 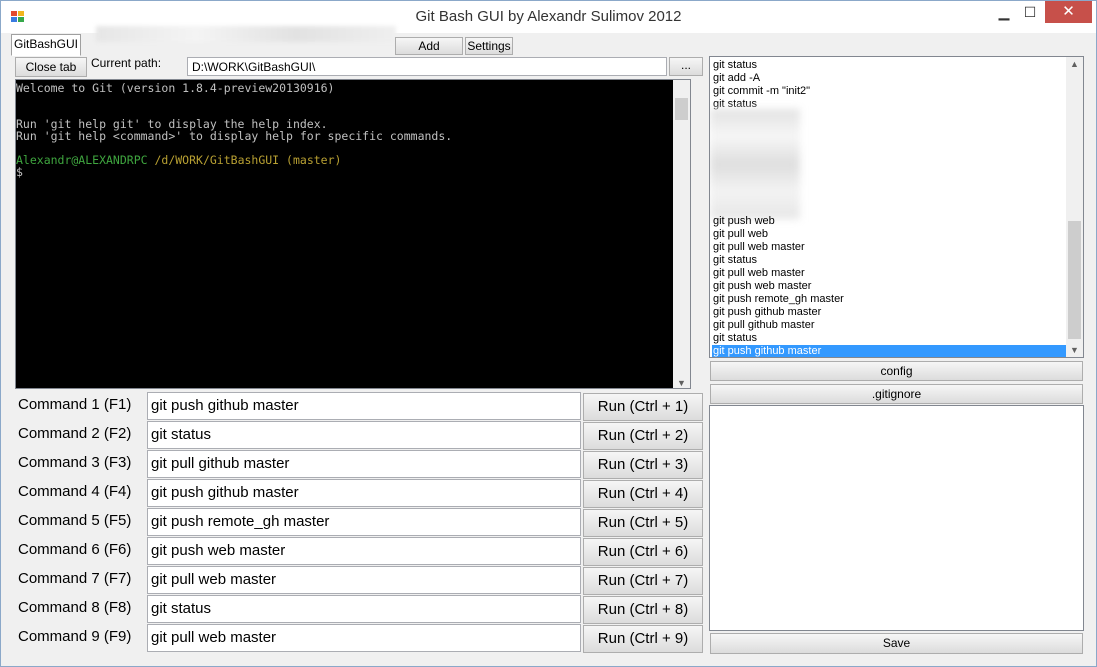 I want to click on command-input: git push remote_gh master, so click(x=364, y=522).